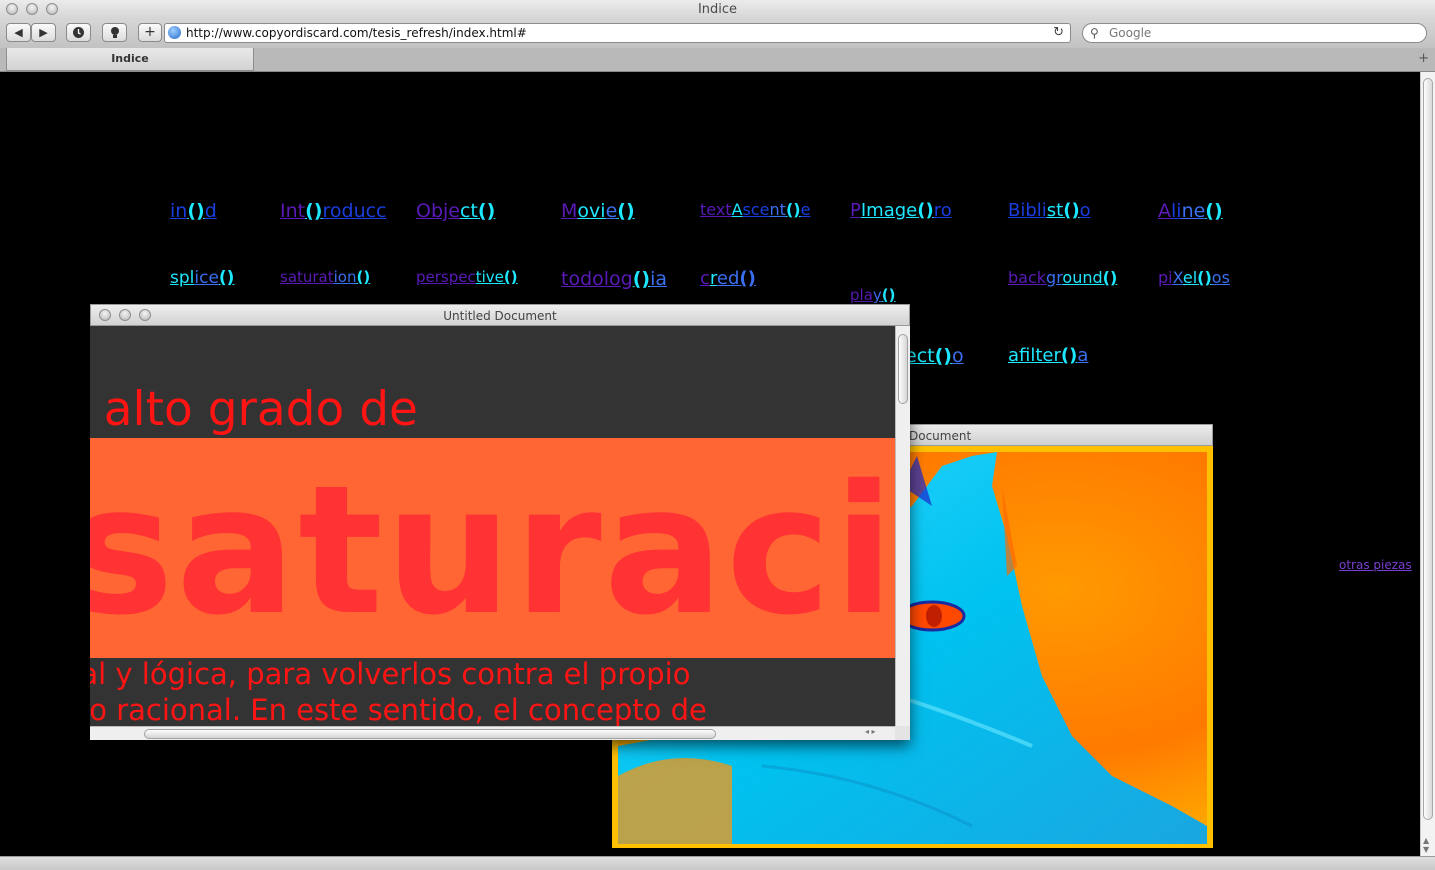  What do you see at coordinates (902, 733) in the screenshot?
I see `resize-grip-icon` at bounding box center [902, 733].